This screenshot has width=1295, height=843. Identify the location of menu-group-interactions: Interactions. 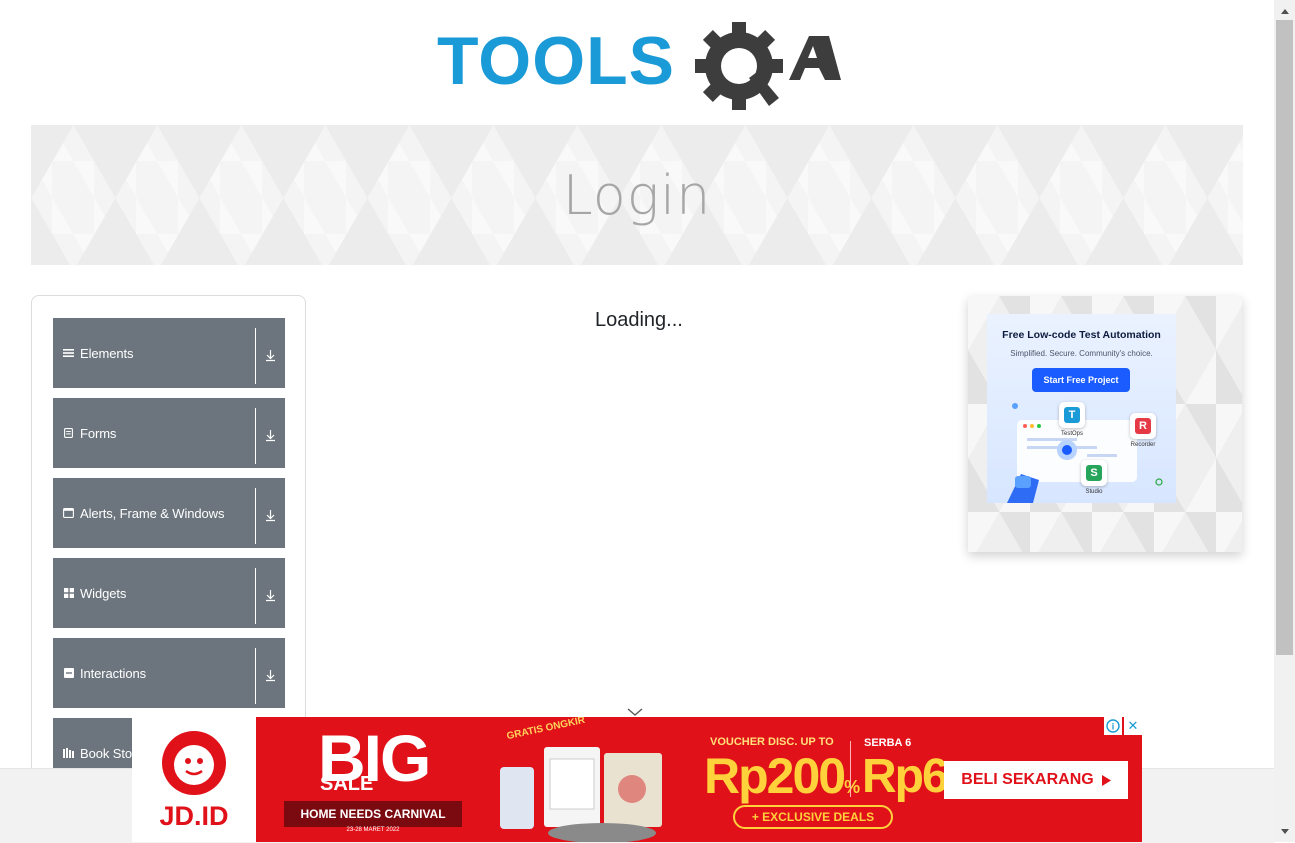
(169, 673).